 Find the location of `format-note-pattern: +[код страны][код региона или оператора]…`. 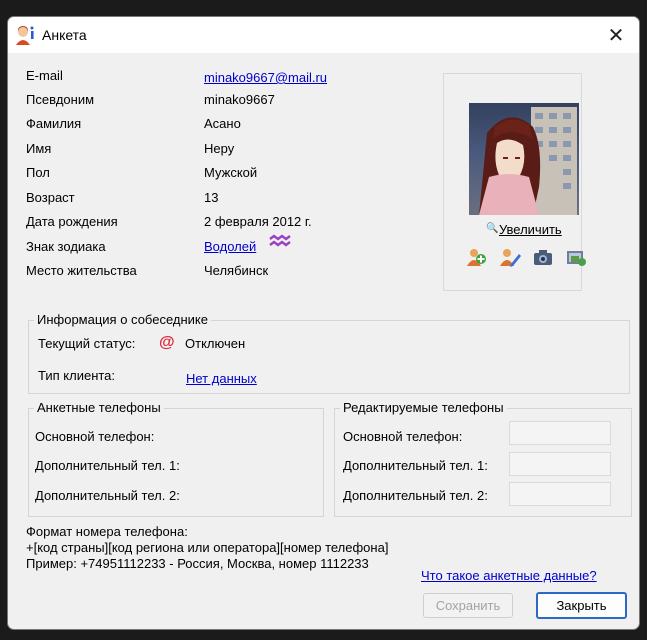

format-note-pattern: +[код страны][код региона или оператора]… is located at coordinates (207, 547).